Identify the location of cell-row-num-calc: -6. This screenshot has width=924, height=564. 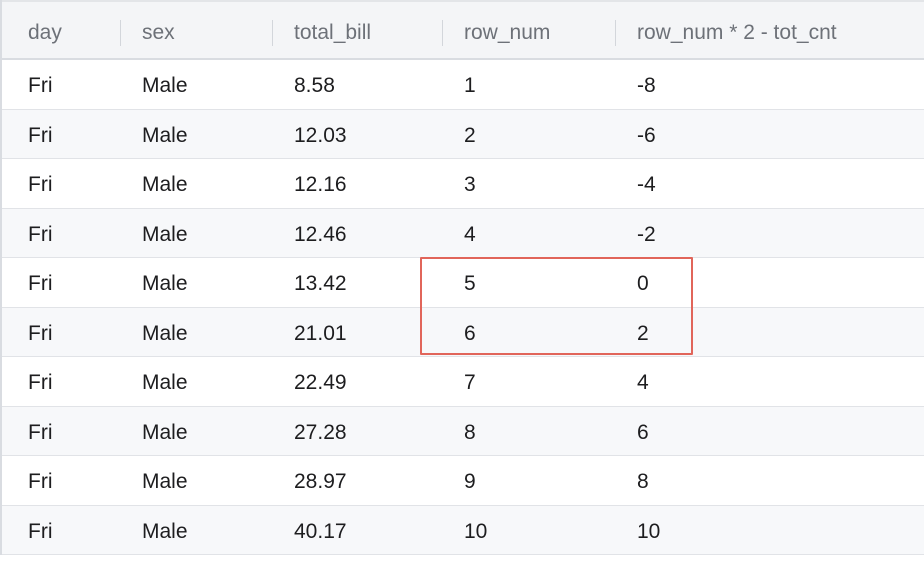
(646, 135).